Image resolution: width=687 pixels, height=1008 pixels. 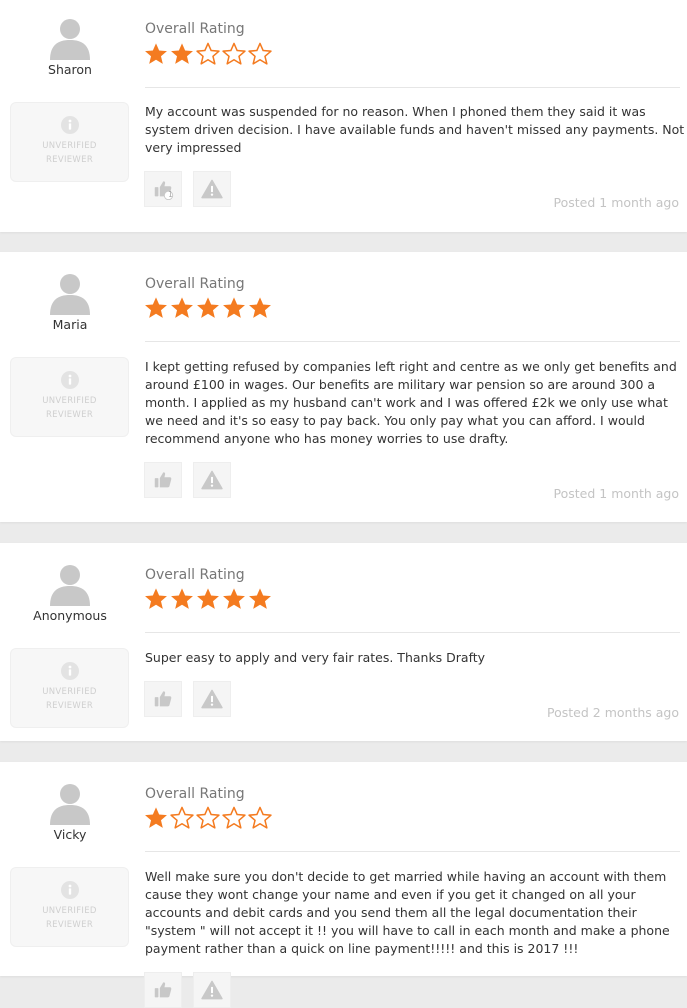 I want to click on reviewer-name: Anonymous, so click(x=70, y=615).